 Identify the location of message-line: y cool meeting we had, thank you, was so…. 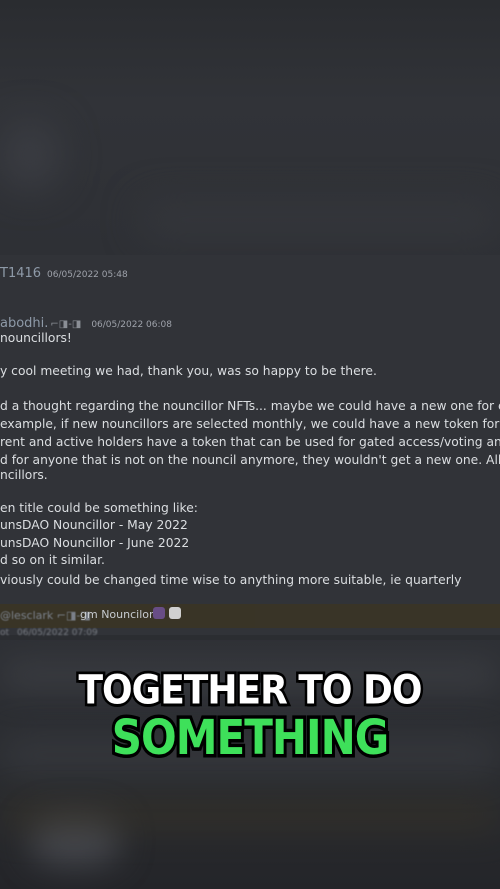
(188, 371).